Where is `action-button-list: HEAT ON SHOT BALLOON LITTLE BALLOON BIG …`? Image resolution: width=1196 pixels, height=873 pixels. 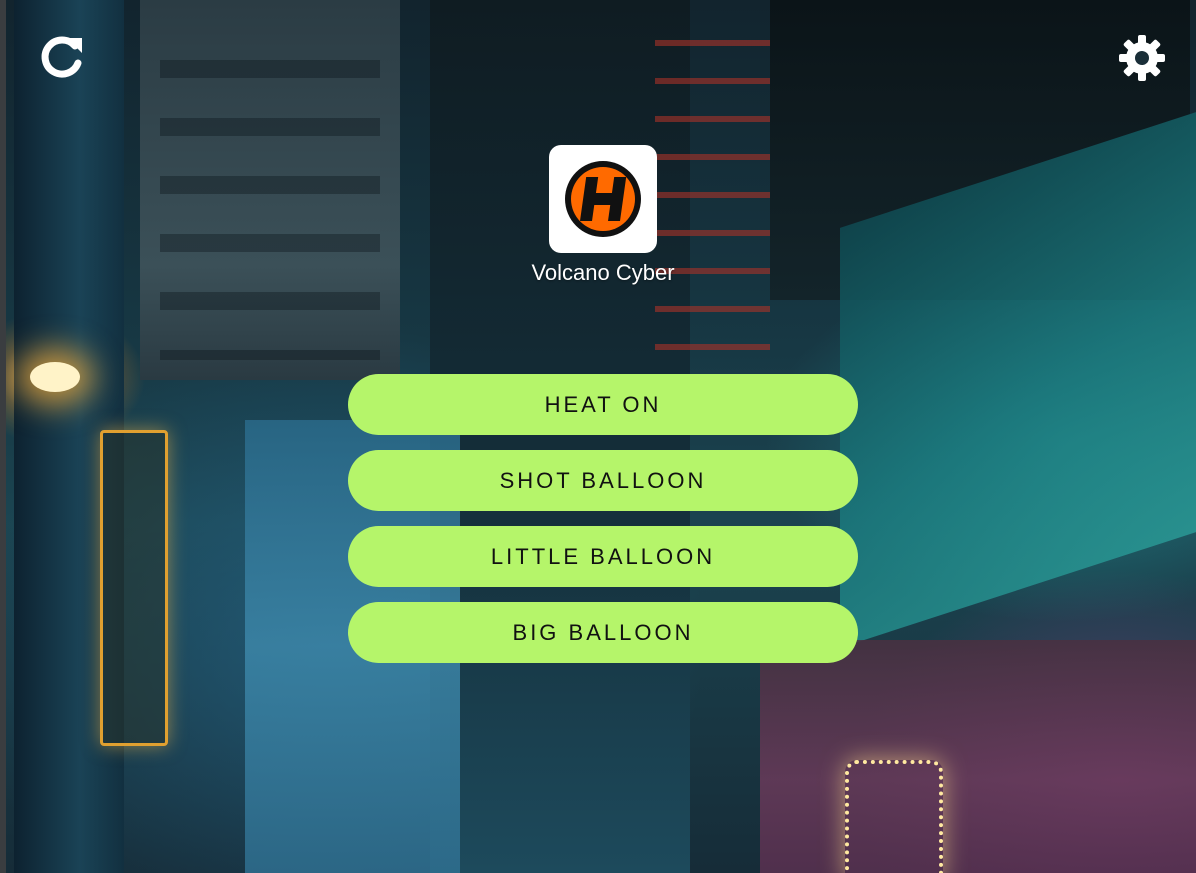
action-button-list: HEAT ON SHOT BALLOON LITTLE BALLOON BIG … is located at coordinates (603, 526).